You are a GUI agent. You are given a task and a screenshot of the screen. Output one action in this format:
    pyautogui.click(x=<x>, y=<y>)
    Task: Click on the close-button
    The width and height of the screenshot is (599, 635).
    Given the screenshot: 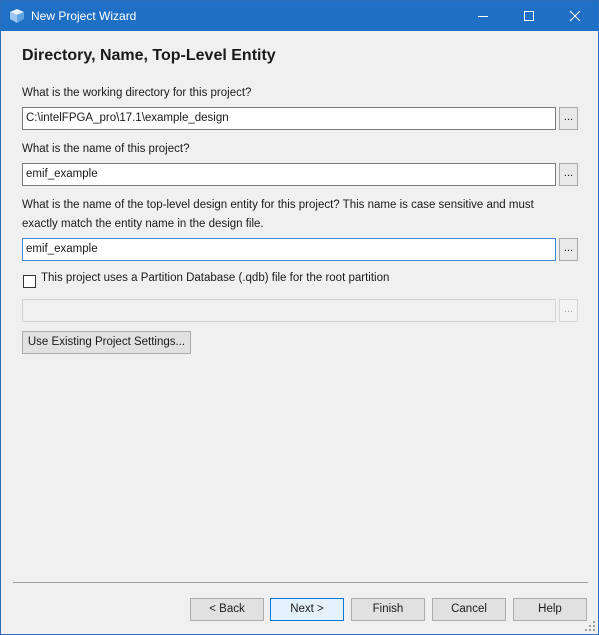 What is the action you would take?
    pyautogui.click(x=575, y=16)
    